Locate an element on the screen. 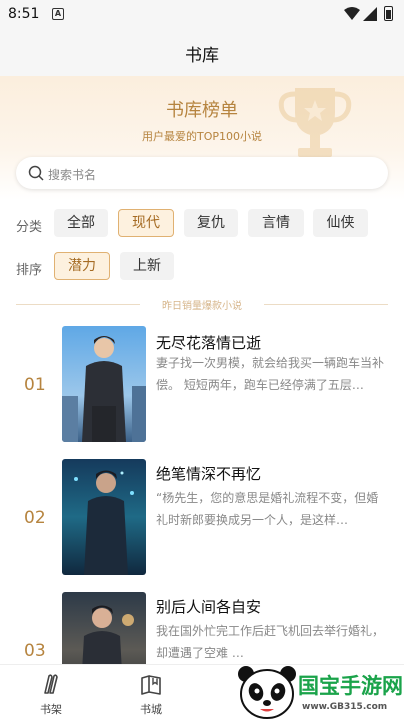 The image size is (404, 720). book-rank: 01 is located at coordinates (35, 385).